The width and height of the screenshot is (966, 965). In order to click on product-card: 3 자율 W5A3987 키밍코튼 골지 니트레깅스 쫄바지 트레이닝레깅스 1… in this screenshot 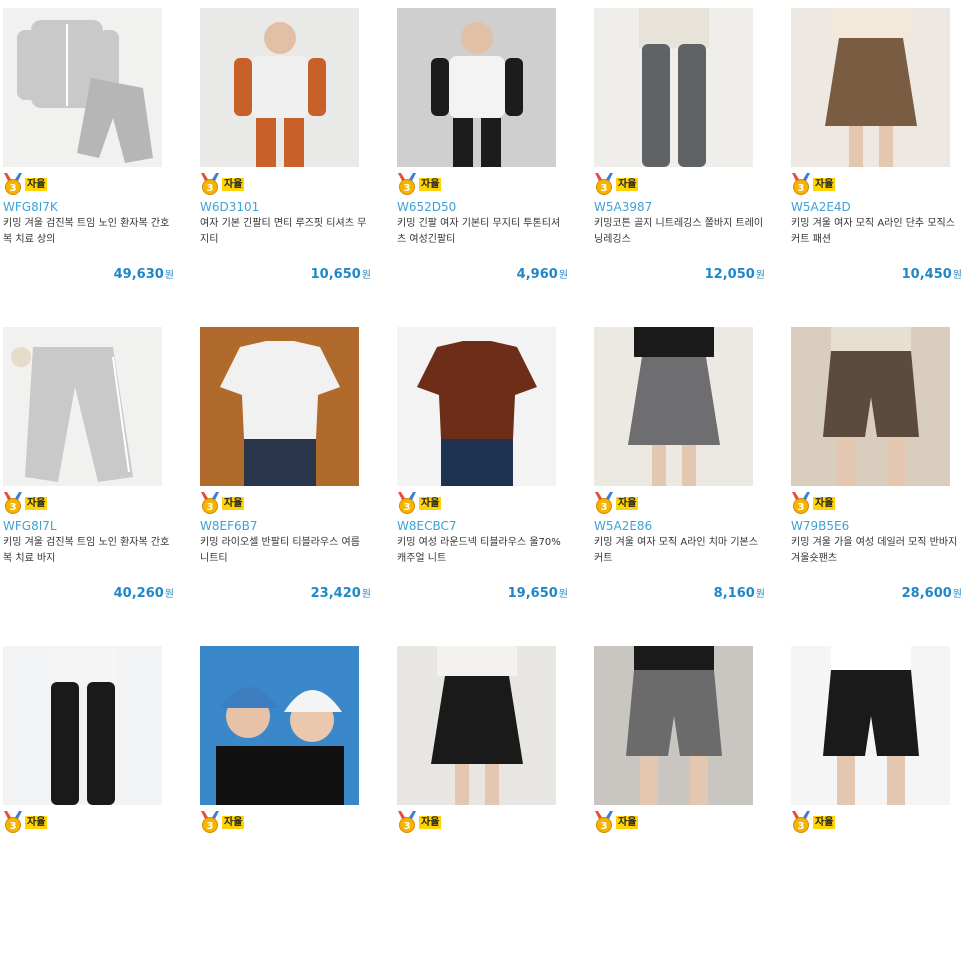, I will do `click(686, 167)`.